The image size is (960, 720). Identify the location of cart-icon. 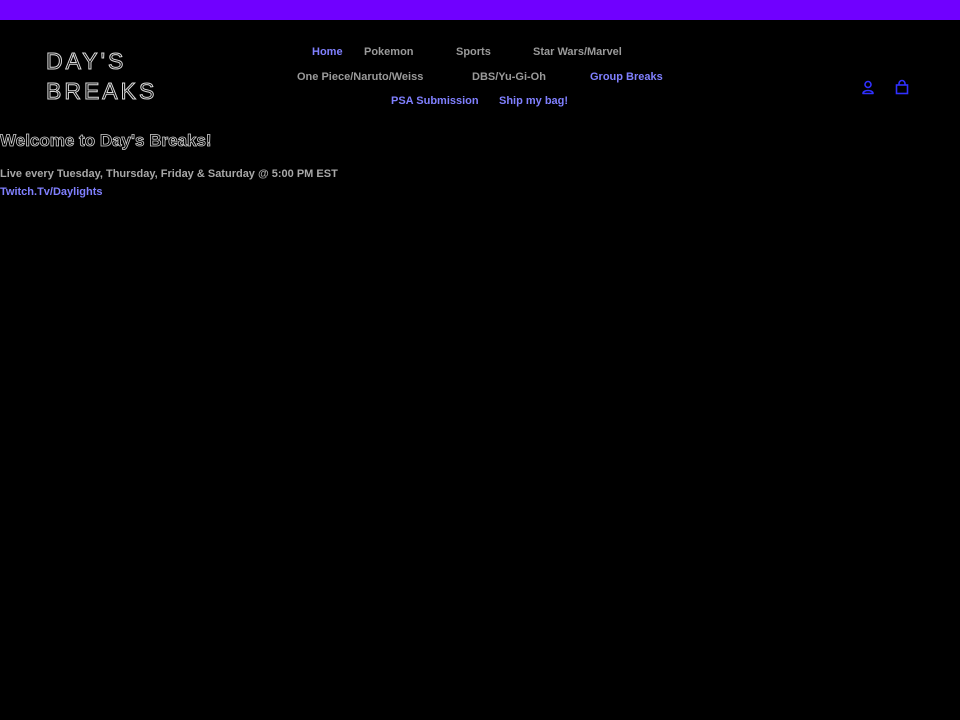
(902, 87).